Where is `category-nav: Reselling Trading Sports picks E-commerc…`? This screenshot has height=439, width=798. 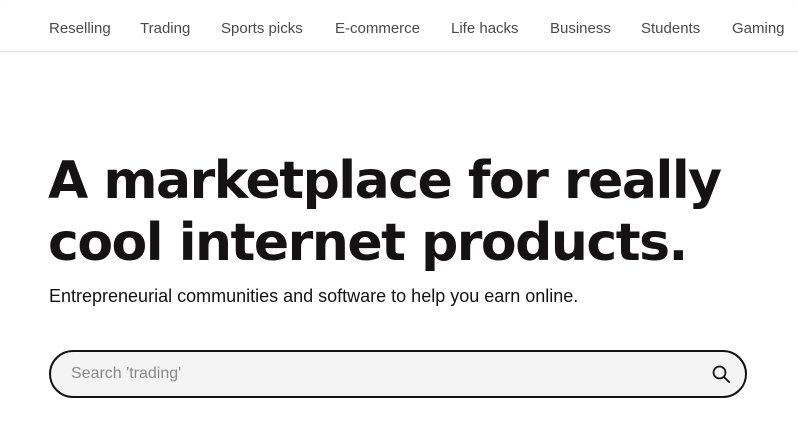 category-nav: Reselling Trading Sports picks E-commerc… is located at coordinates (399, 29).